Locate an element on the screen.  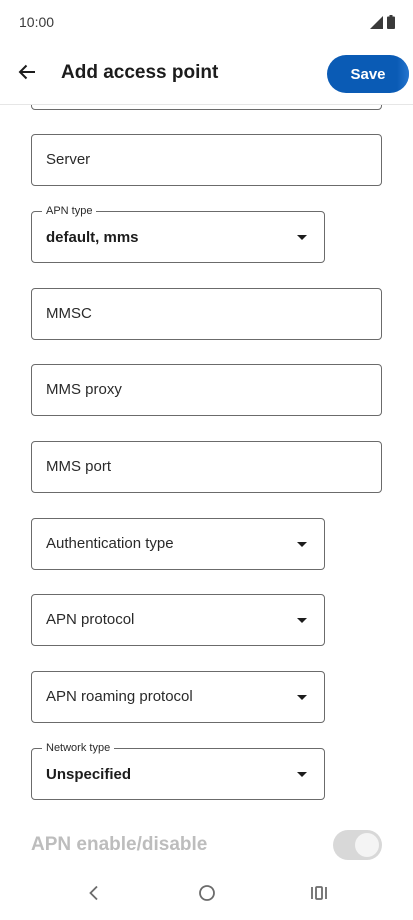
authentication-type-placeholder: Authentication type is located at coordinates (110, 543).